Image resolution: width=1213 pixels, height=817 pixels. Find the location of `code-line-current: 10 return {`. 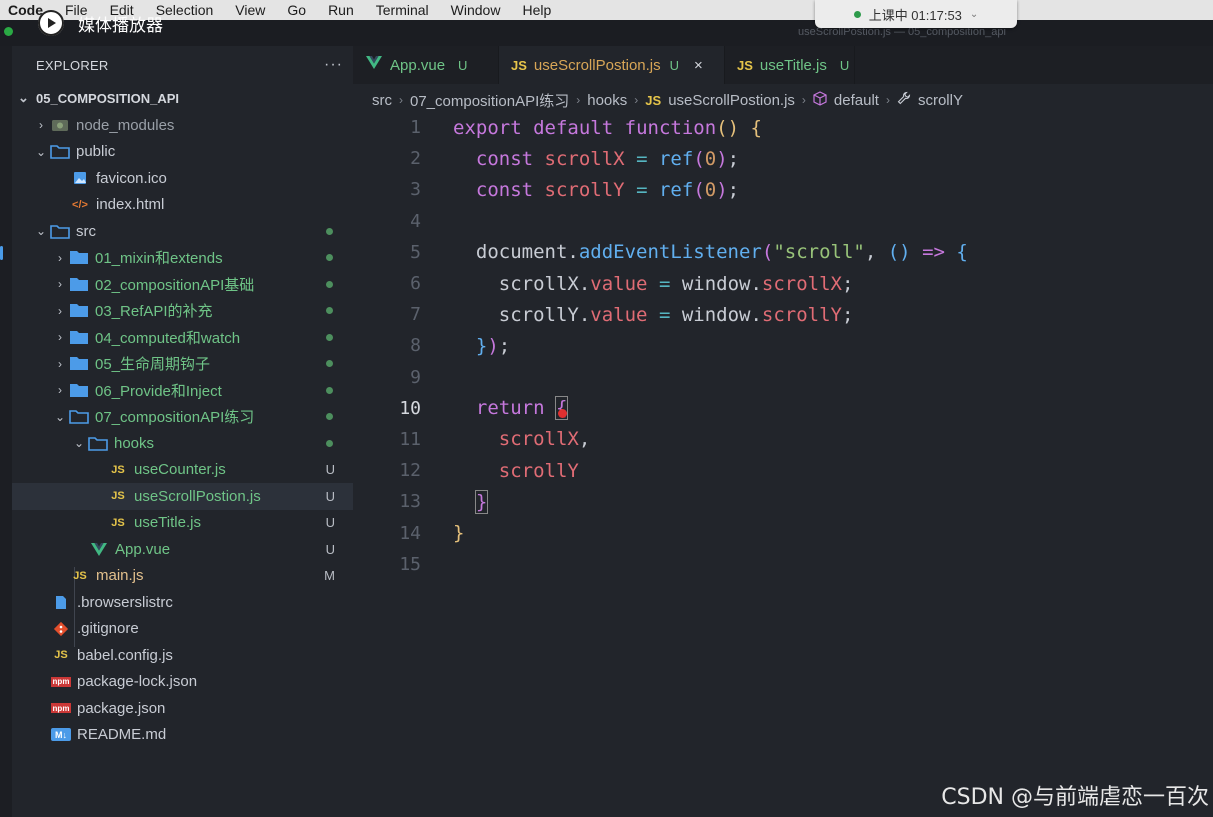

code-line-current: 10 return { is located at coordinates (783, 408).